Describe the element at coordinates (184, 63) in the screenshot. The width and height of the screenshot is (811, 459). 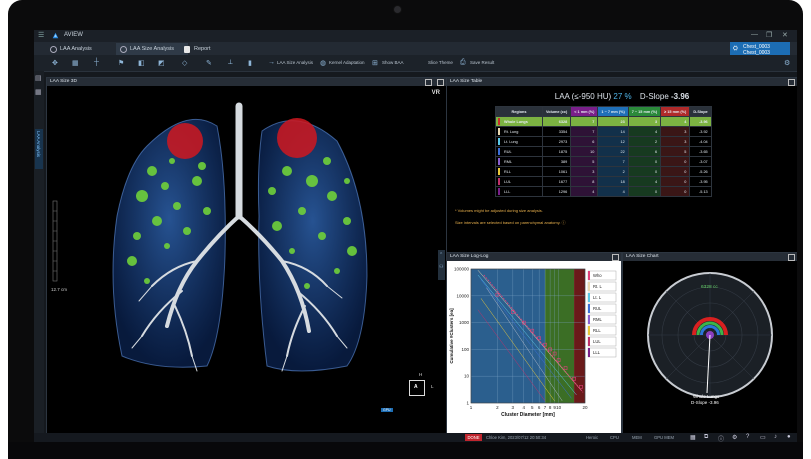
I see `eraser-icon: ◇` at that location.